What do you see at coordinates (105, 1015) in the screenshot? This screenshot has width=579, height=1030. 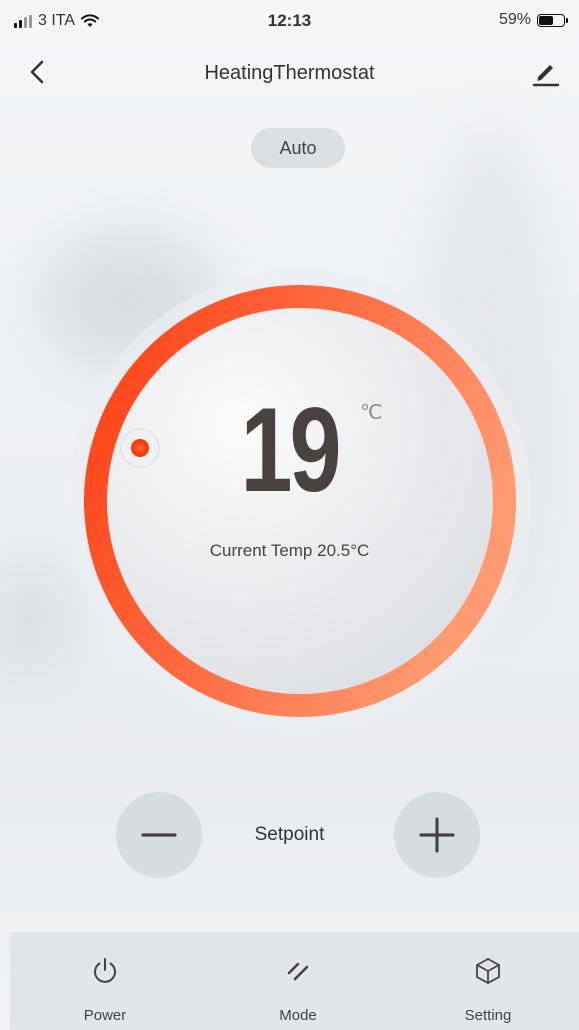 I see `tab-power-label: Power` at bounding box center [105, 1015].